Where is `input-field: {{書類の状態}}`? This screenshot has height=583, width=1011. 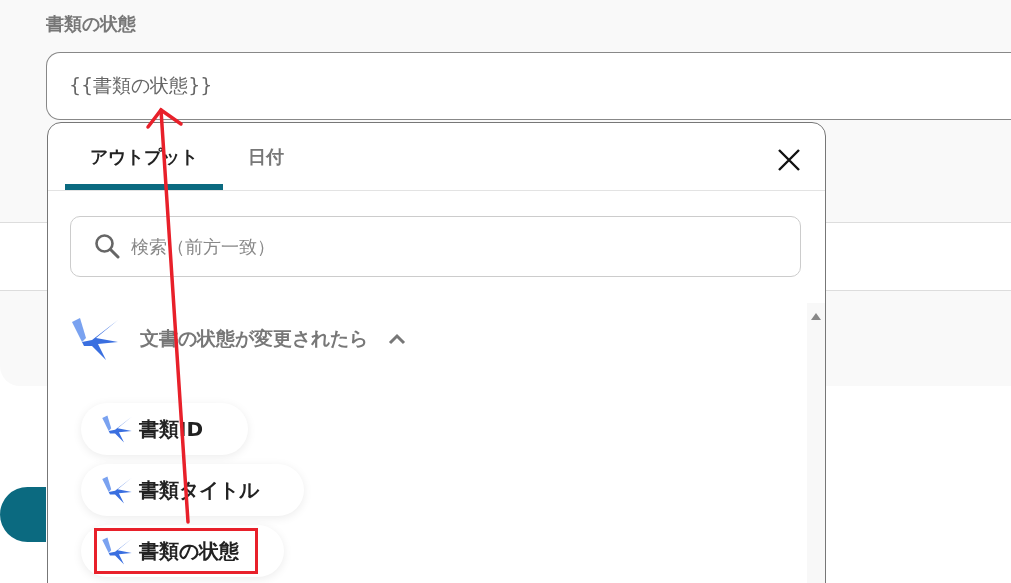 input-field: {{書類の状態}} is located at coordinates (528, 86).